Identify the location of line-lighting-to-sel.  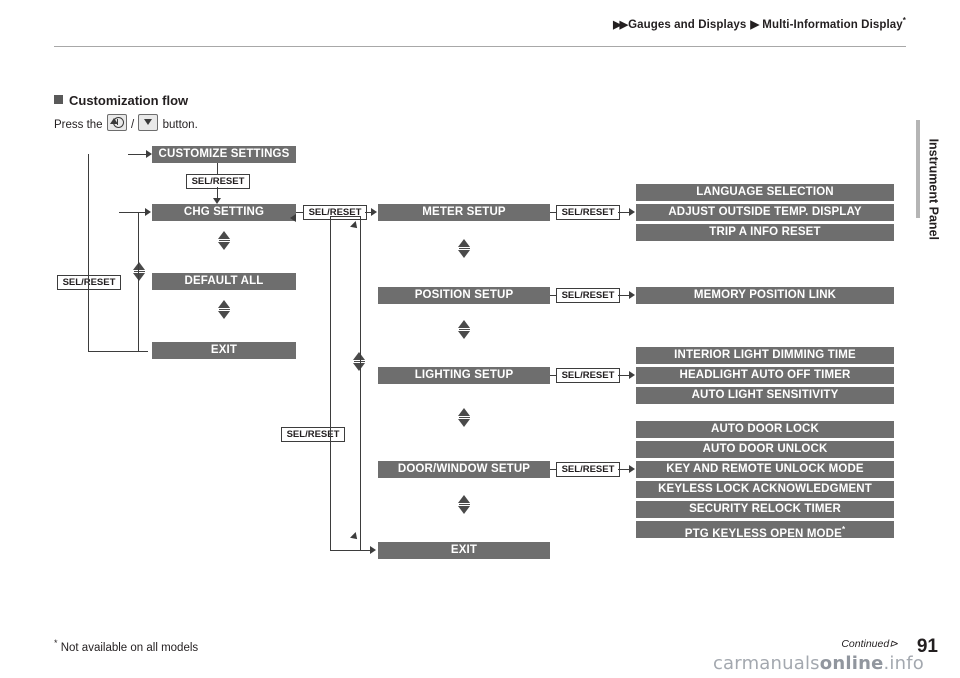
(553, 375).